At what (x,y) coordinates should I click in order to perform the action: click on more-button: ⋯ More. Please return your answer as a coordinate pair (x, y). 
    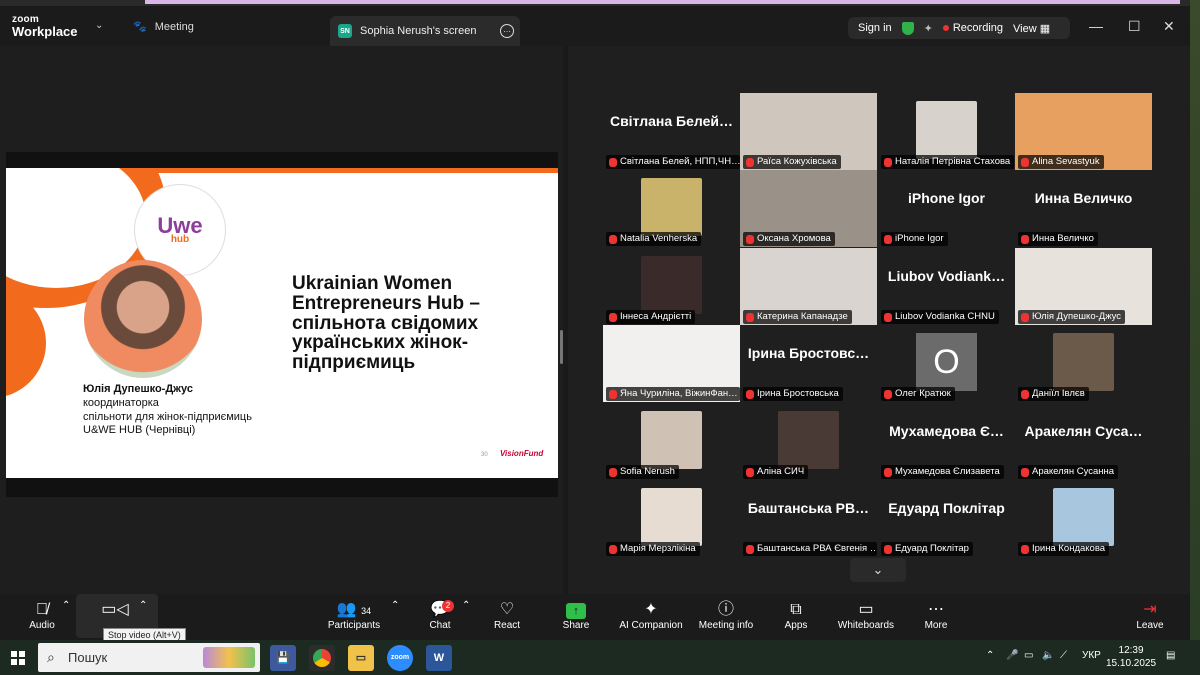
    Looking at the image, I should click on (936, 615).